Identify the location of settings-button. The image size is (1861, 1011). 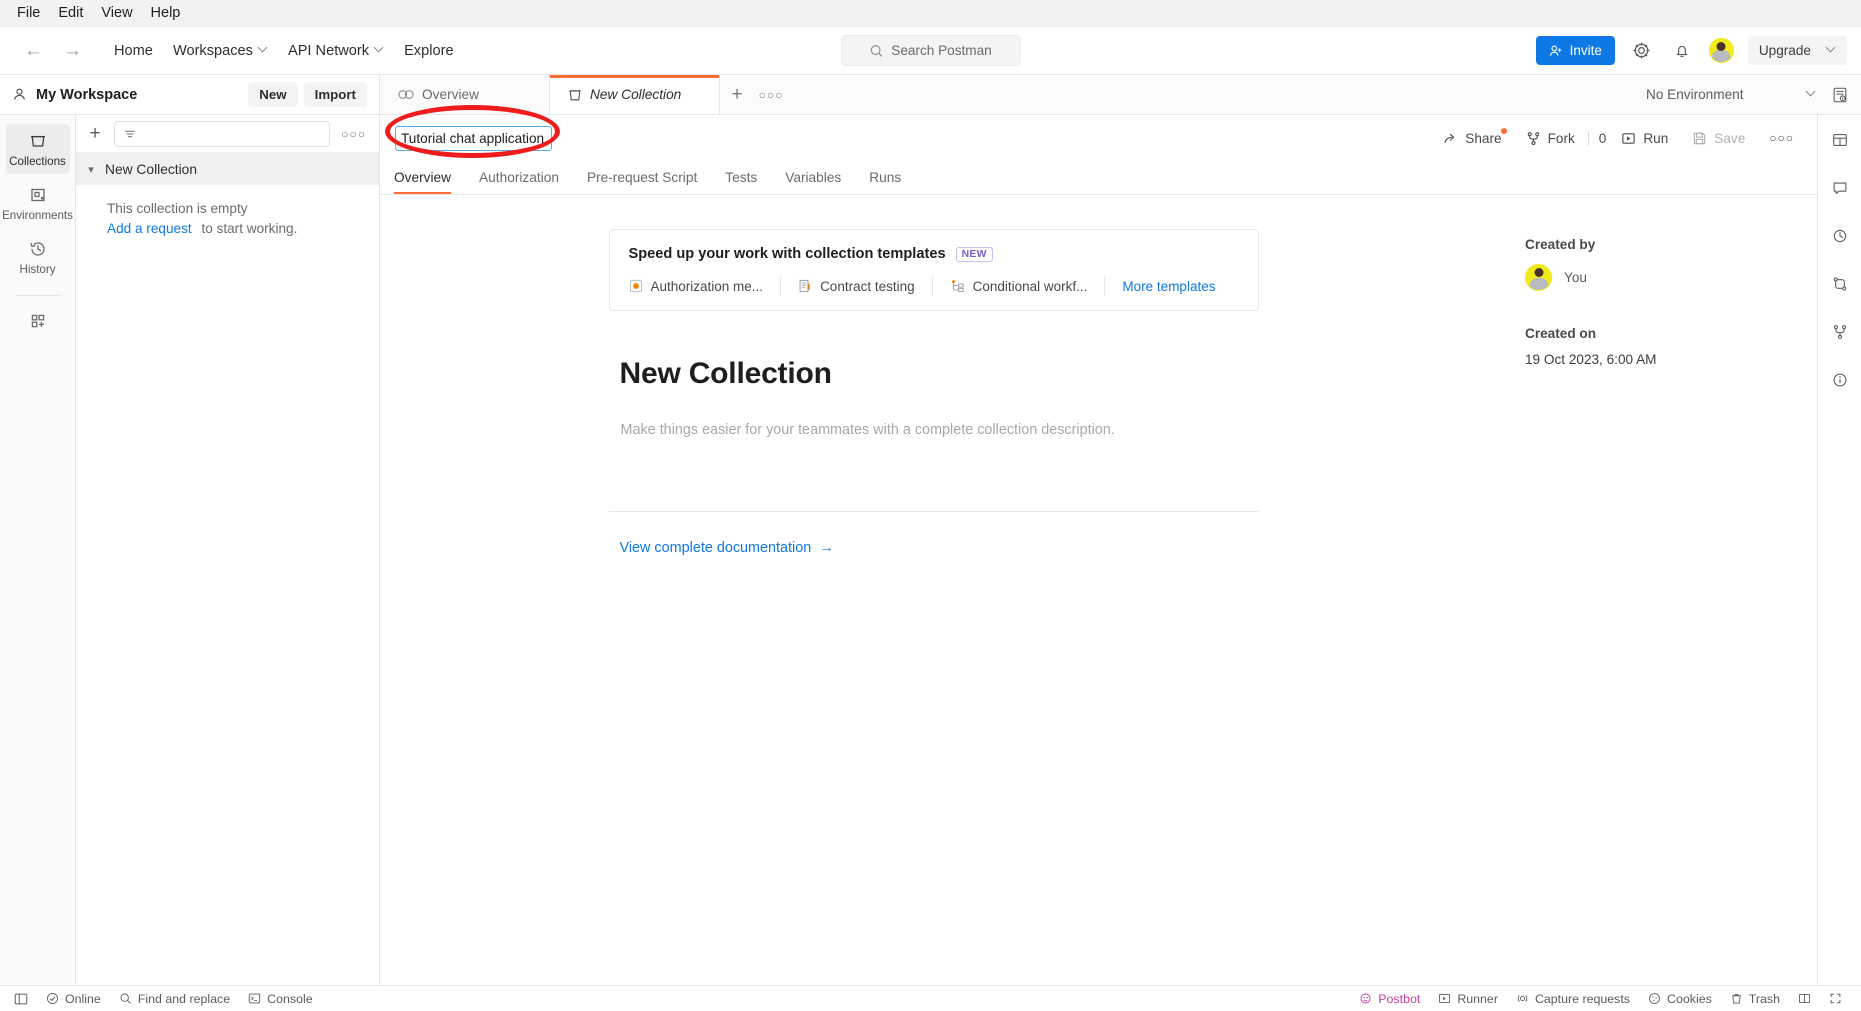
(1642, 51).